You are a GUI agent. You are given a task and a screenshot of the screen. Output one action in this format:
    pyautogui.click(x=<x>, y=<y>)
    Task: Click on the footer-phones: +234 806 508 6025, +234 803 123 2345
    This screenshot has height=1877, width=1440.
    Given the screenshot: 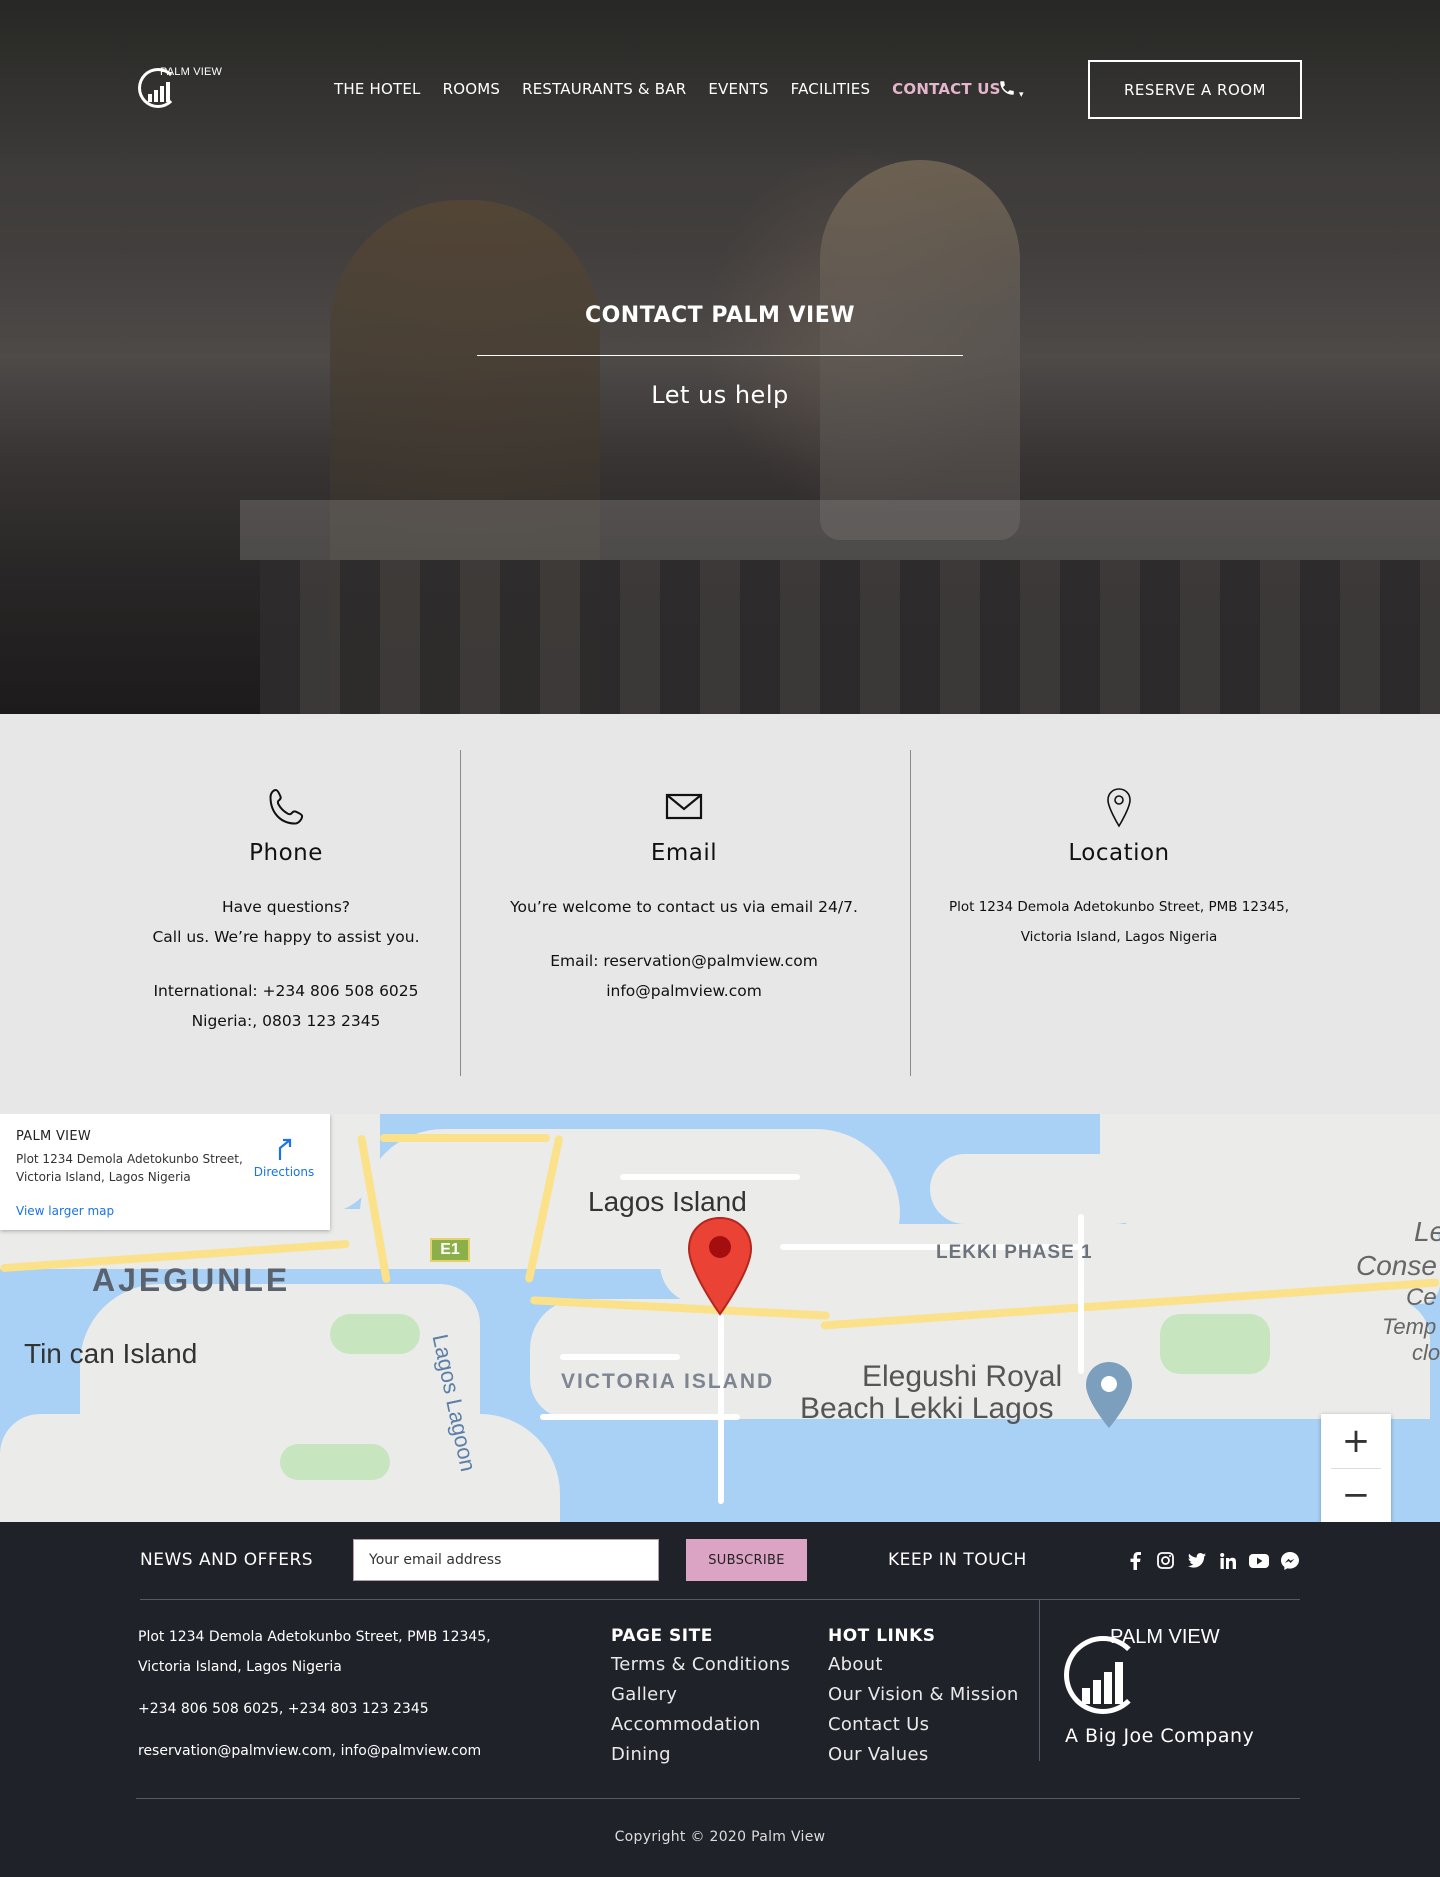 What is the action you would take?
    pyautogui.click(x=314, y=1709)
    